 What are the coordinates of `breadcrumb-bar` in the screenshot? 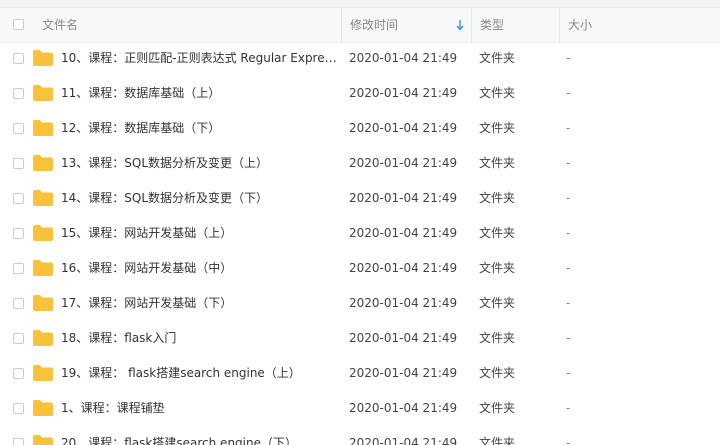 It's located at (360, 4).